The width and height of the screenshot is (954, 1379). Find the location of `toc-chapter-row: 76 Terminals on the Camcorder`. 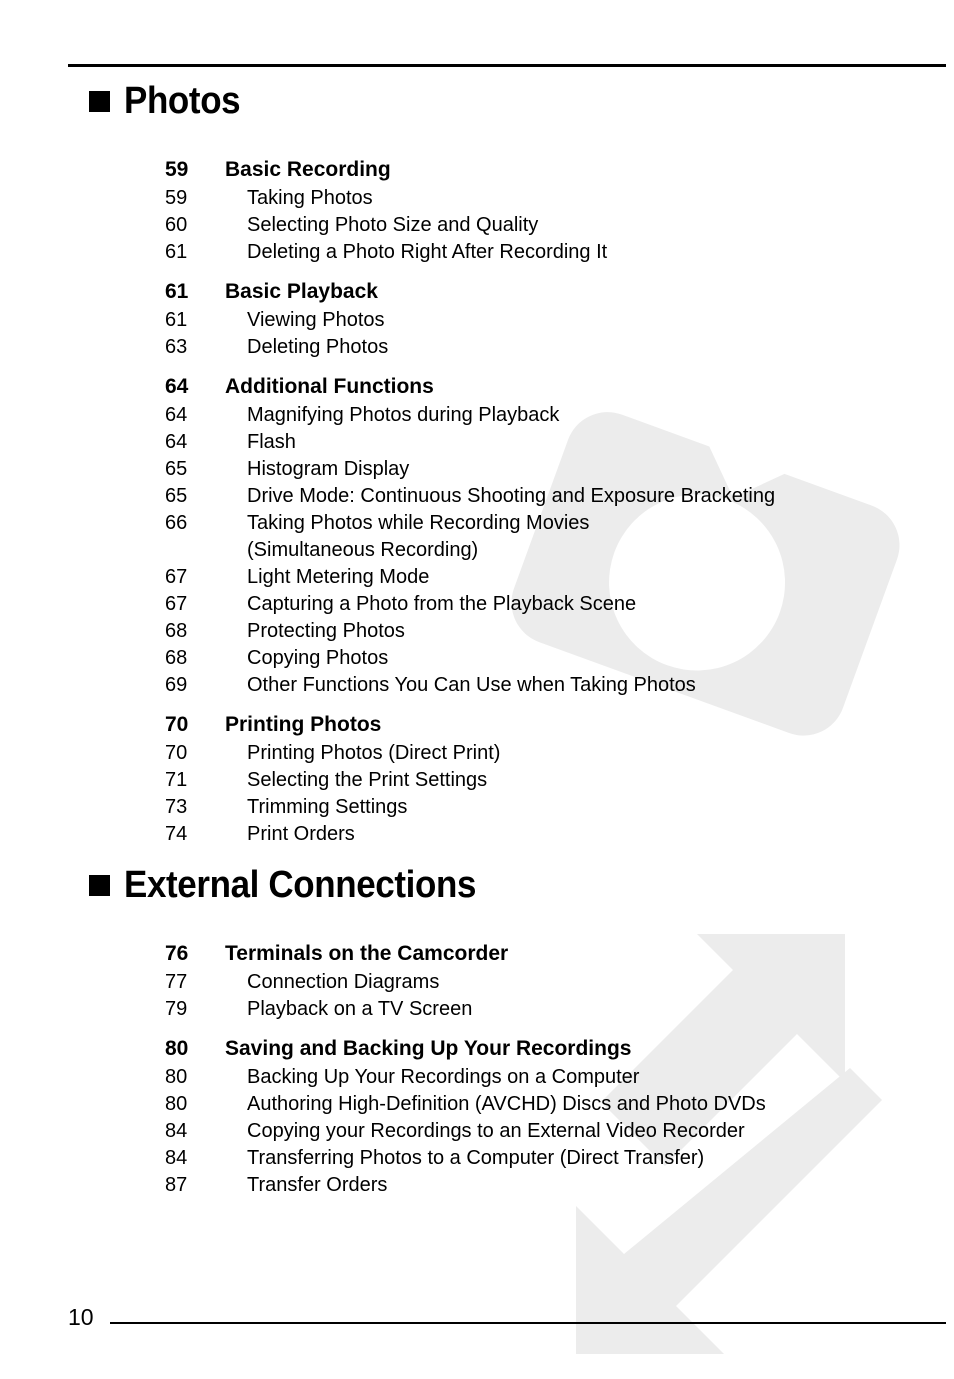

toc-chapter-row: 76 Terminals on the Camcorder is located at coordinates (477, 953).